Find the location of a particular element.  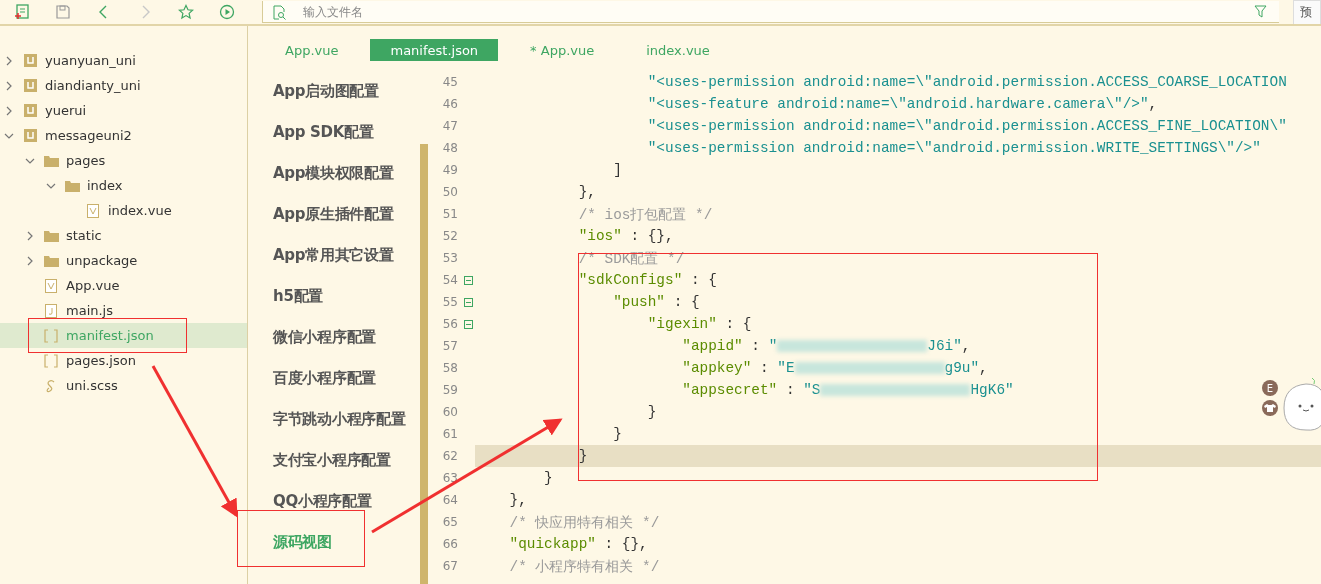

line-number: 52 is located at coordinates (449, 236).